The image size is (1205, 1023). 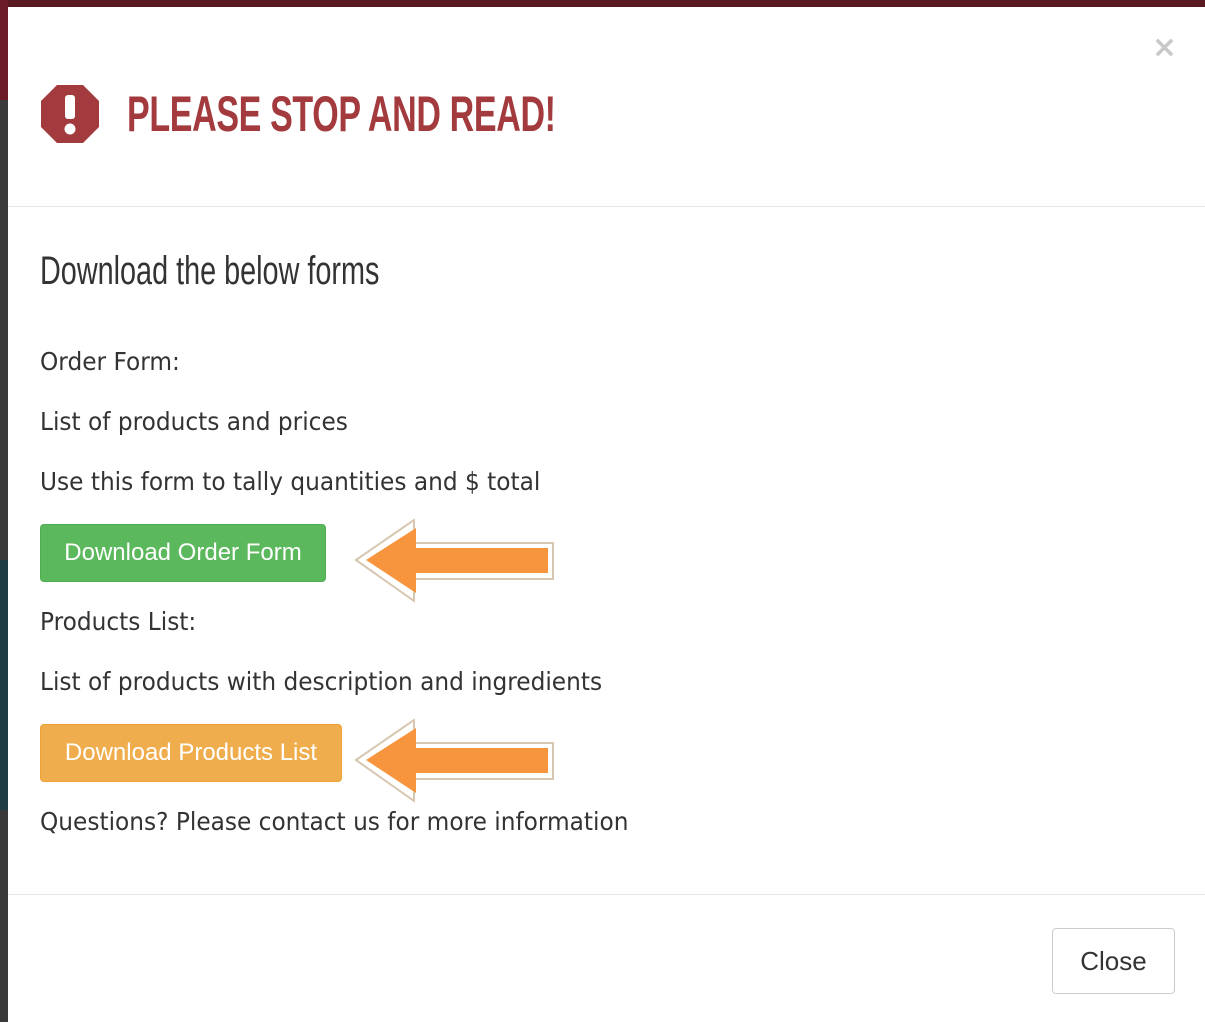 I want to click on backdrop-top, so click(x=602, y=3).